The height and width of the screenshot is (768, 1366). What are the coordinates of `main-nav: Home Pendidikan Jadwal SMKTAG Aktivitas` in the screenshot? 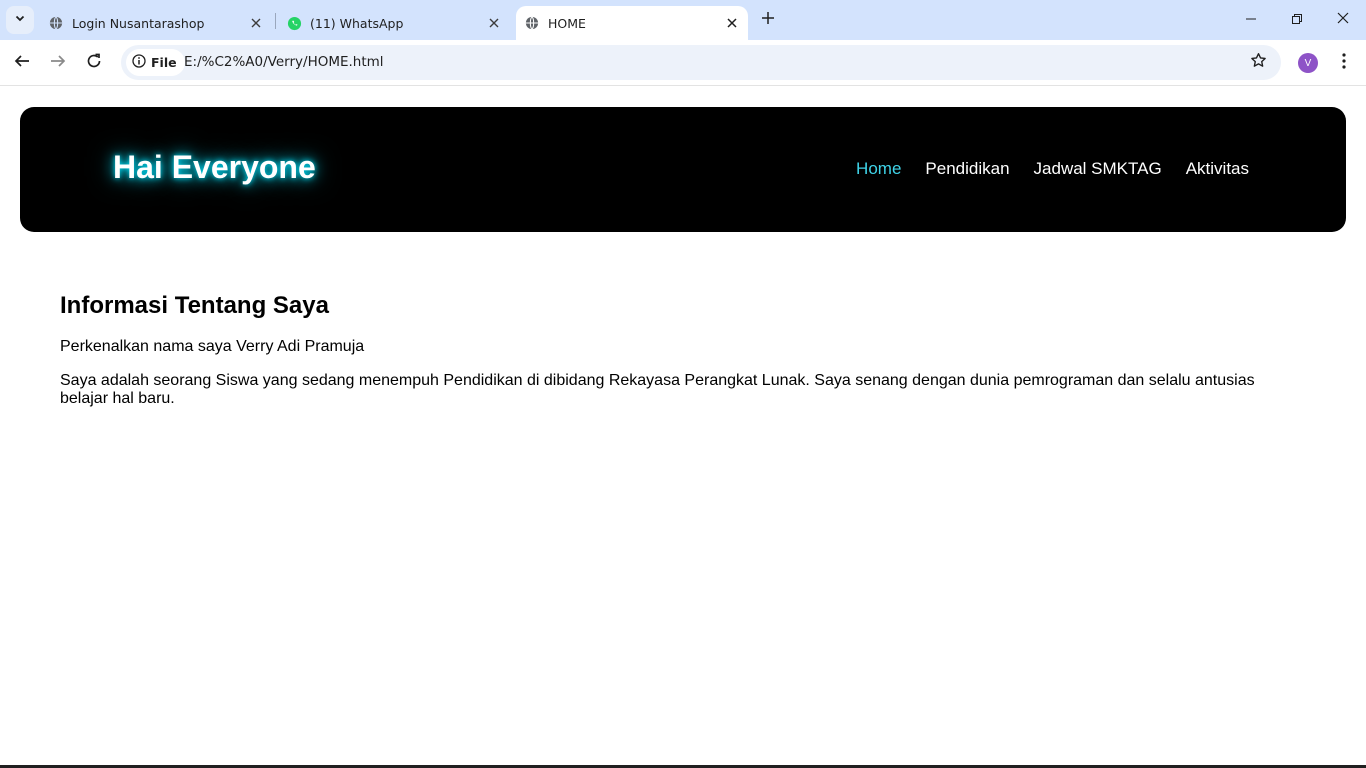 It's located at (1052, 169).